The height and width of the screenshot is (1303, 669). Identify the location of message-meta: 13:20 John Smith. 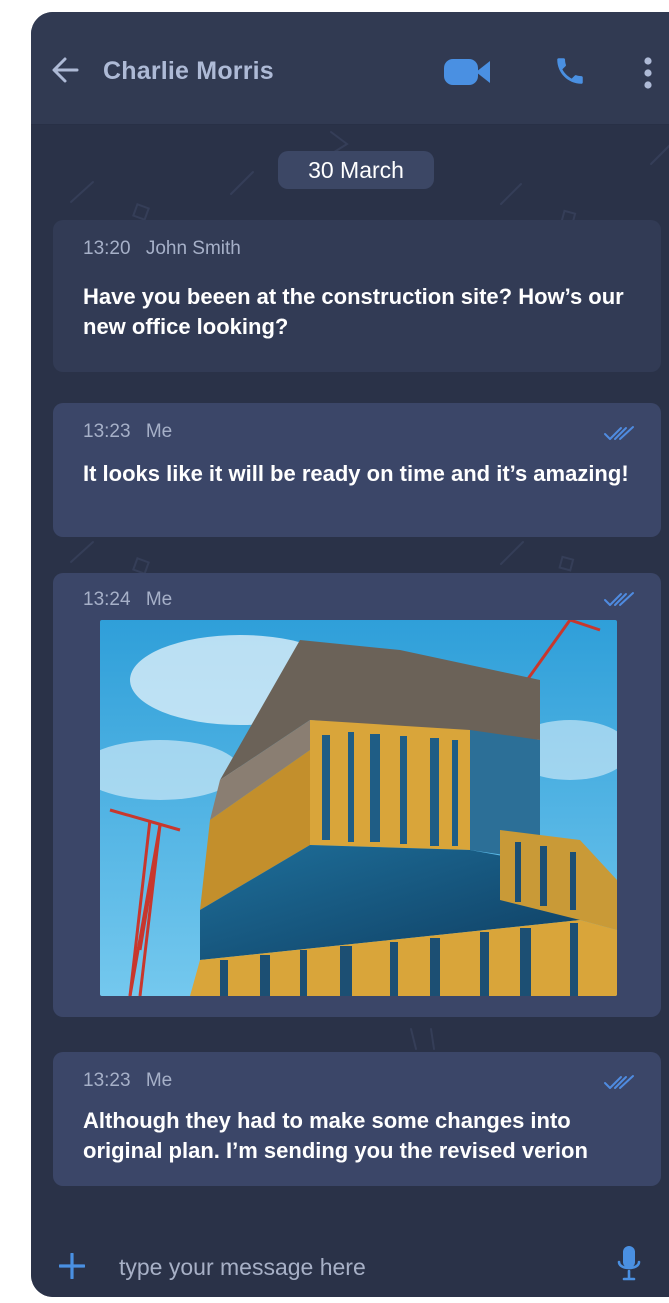
(162, 249).